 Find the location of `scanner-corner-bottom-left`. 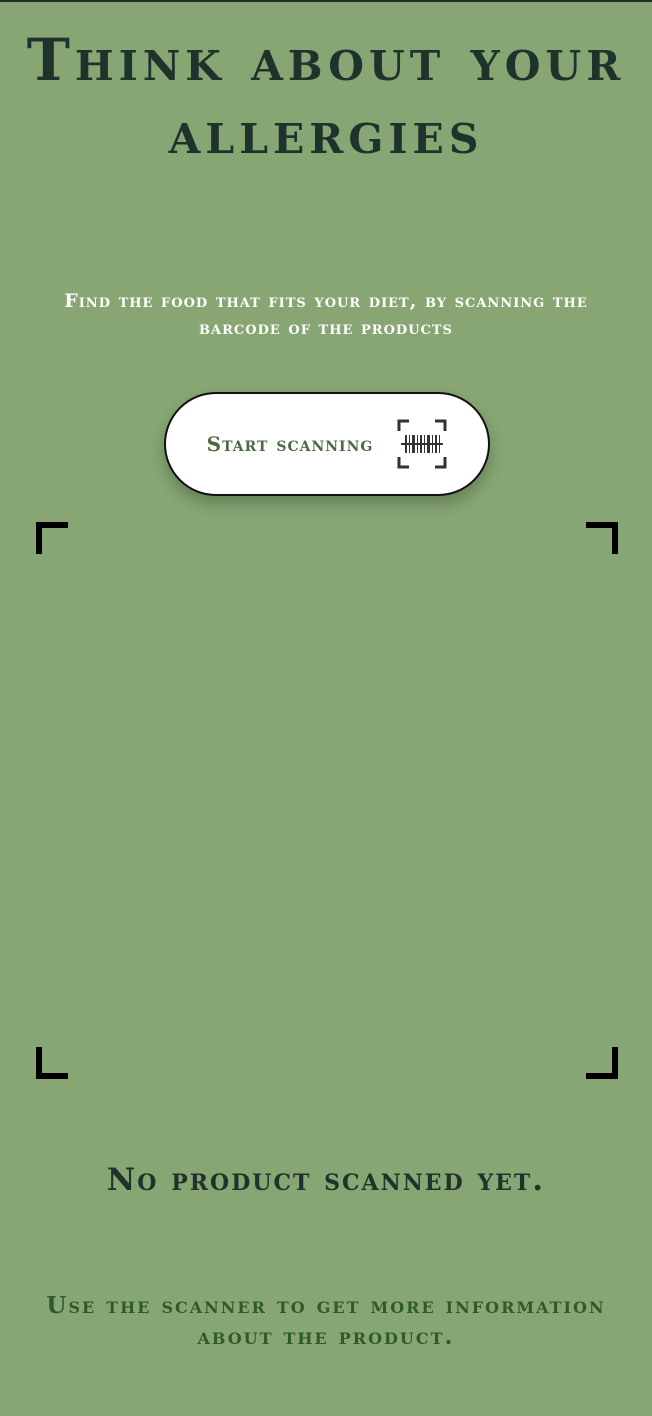

scanner-corner-bottom-left is located at coordinates (52, 1063).